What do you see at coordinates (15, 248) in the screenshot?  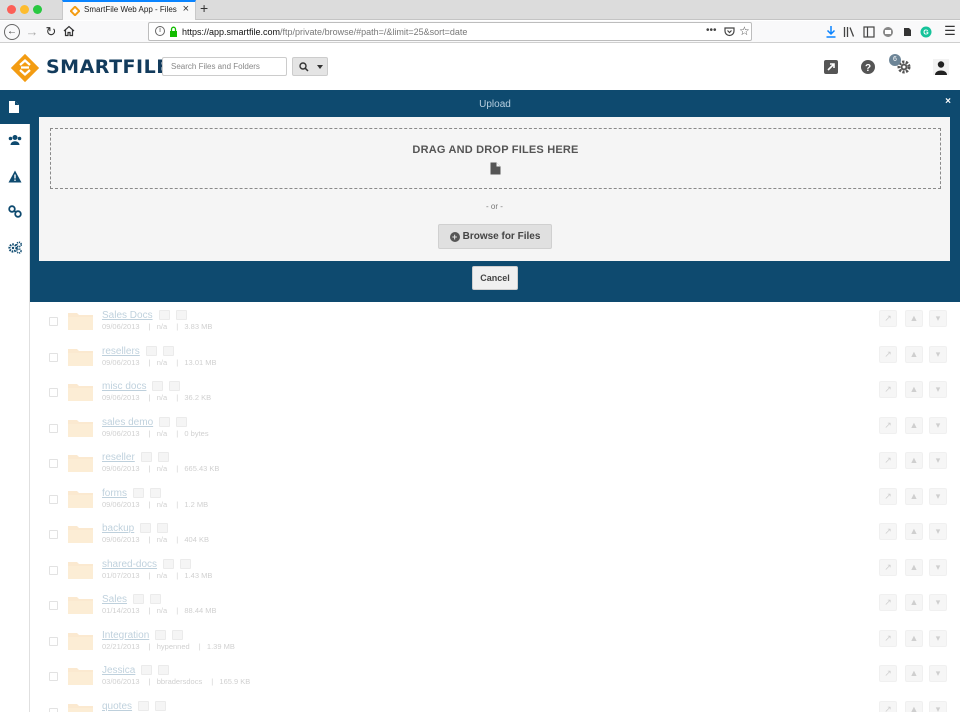 I see `sidebar-item-settings` at bounding box center [15, 248].